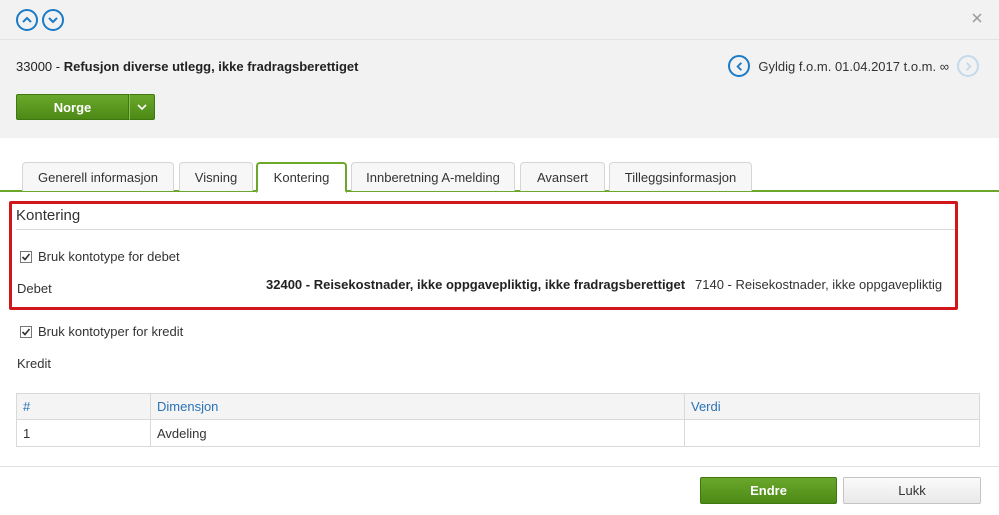  Describe the element at coordinates (832, 433) in the screenshot. I see `cell-verdi` at that location.